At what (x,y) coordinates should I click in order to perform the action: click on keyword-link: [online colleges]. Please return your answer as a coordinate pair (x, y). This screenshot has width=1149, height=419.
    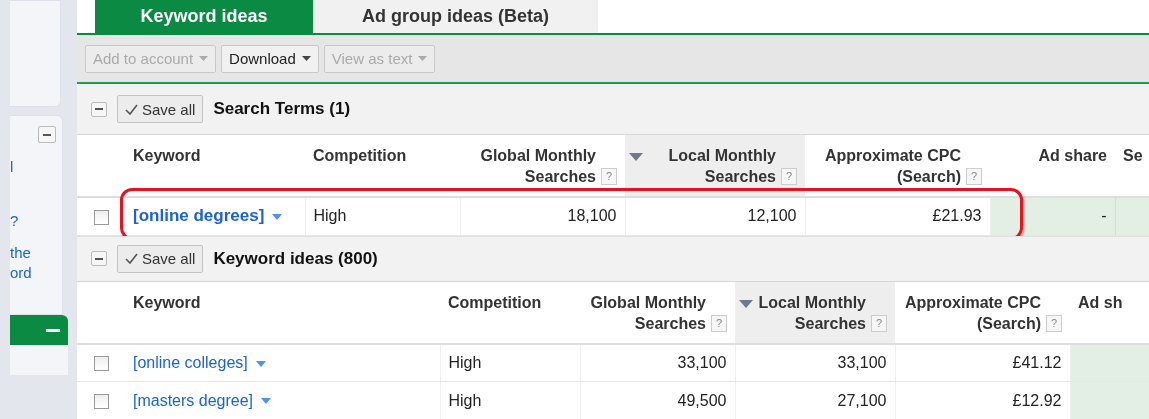
    Looking at the image, I should click on (190, 362).